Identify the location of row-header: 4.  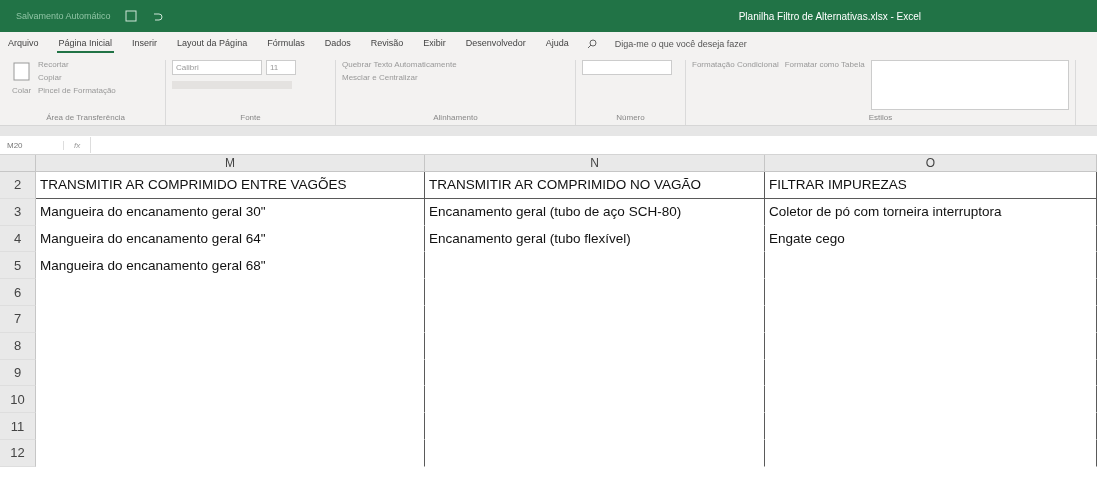
(18, 239).